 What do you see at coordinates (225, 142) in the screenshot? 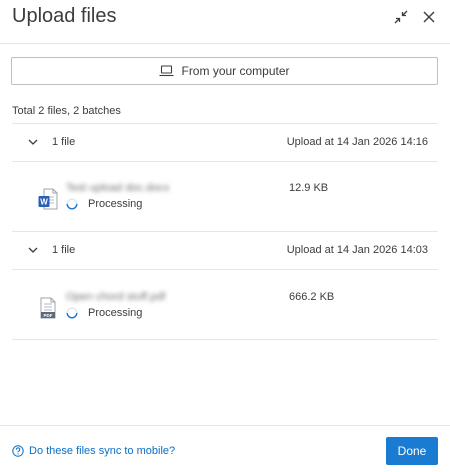
I see `batch-header: 1 file Upload at 14 Jan 2026 14:16` at bounding box center [225, 142].